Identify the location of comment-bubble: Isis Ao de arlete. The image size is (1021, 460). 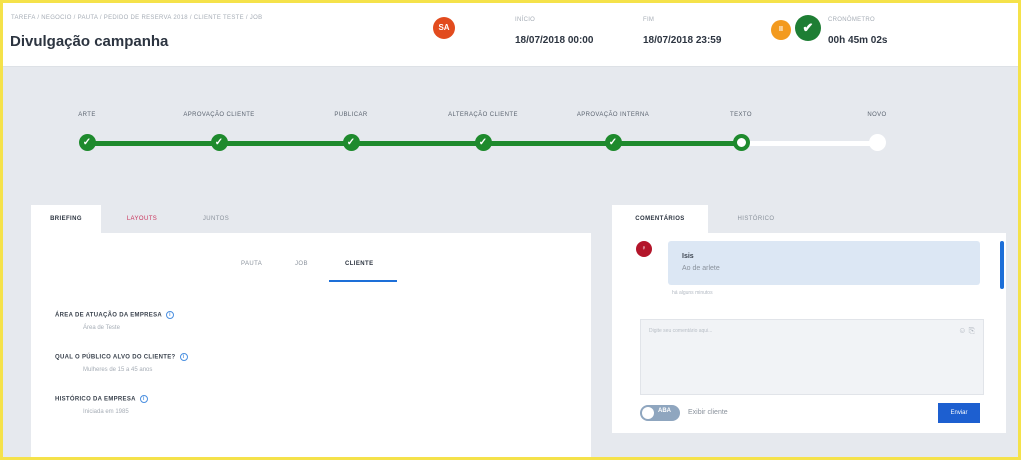
(824, 263).